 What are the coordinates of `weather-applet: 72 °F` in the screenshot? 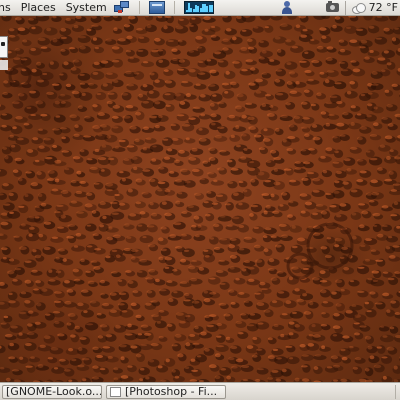 It's located at (375, 7).